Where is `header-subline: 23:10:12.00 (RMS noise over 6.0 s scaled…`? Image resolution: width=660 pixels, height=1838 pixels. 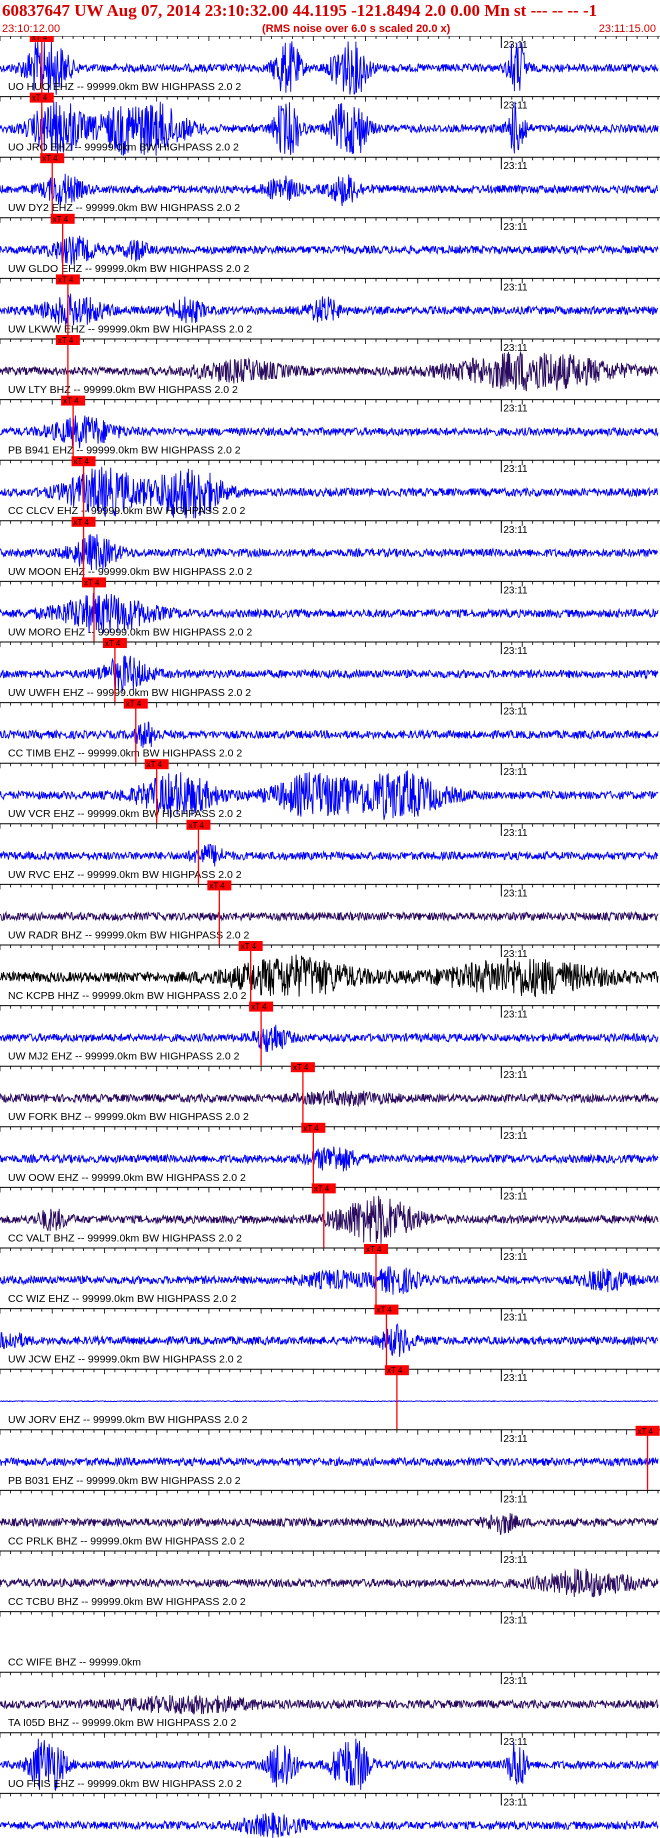 header-subline: 23:10:12.00 (RMS noise over 6.0 s scaled… is located at coordinates (330, 29).